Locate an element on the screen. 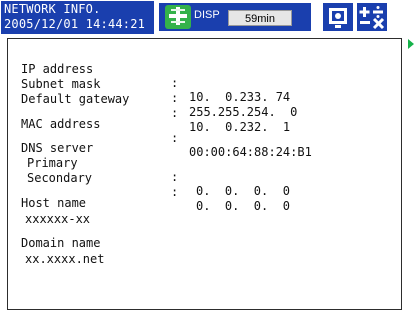 The image size is (414, 313). datetime: 2005/12/01 14:44:21 is located at coordinates (75, 24).